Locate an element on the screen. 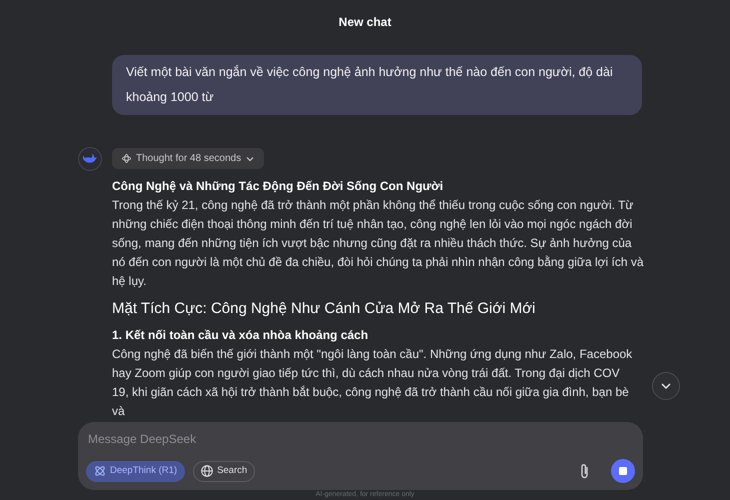  chevron-down-icon is located at coordinates (666, 386).